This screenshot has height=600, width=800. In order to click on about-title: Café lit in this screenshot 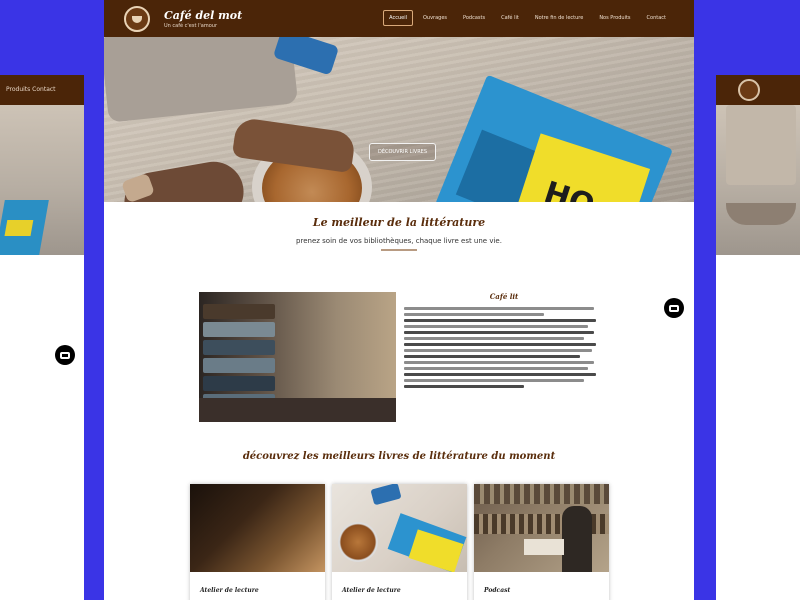, I will do `click(504, 296)`.